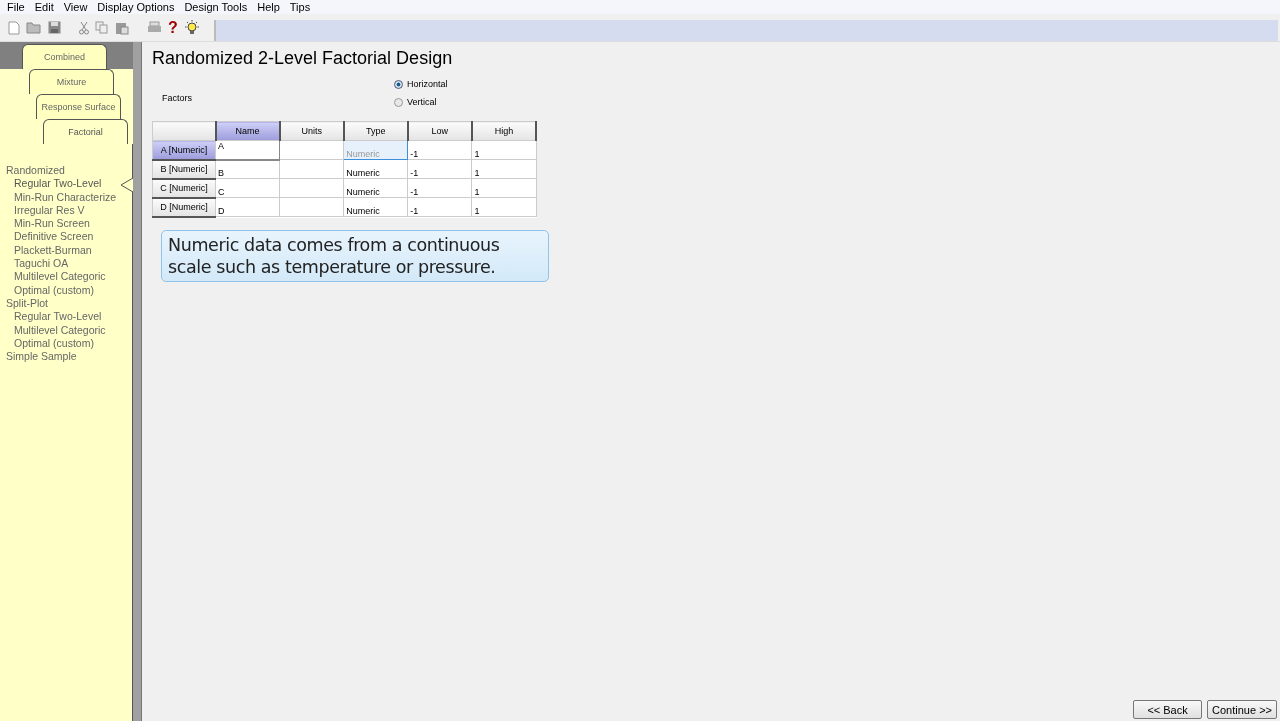  Describe the element at coordinates (247, 188) in the screenshot. I see `table-cell: C` at that location.